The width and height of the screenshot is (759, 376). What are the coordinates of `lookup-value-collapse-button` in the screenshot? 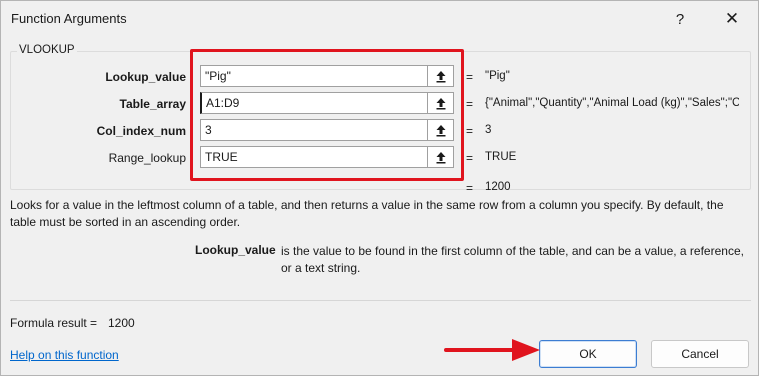 It's located at (441, 76).